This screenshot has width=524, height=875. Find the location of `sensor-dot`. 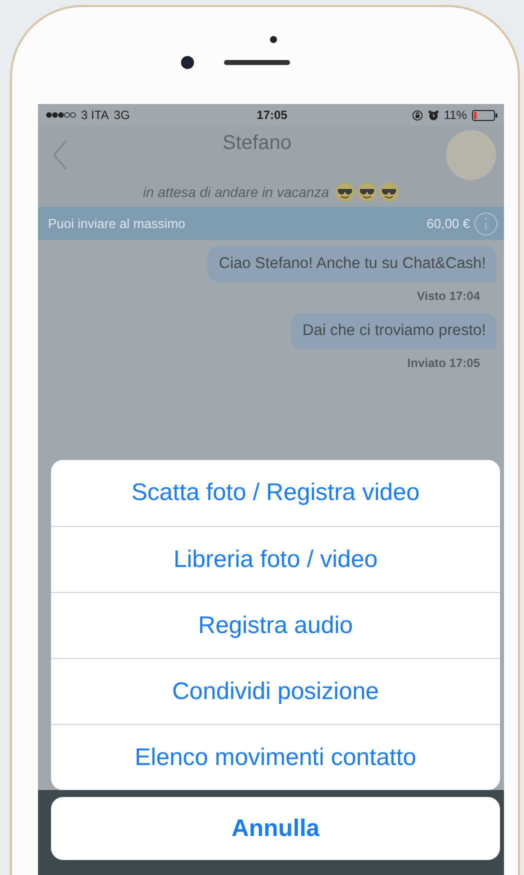

sensor-dot is located at coordinates (273, 39).